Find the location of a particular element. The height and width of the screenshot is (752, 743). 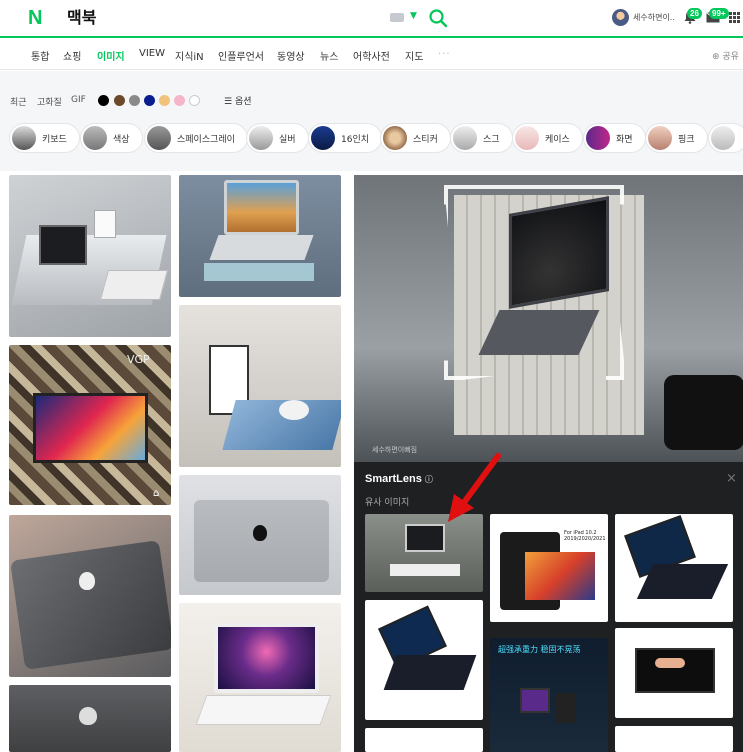

chip-label: 16인치 is located at coordinates (355, 139).